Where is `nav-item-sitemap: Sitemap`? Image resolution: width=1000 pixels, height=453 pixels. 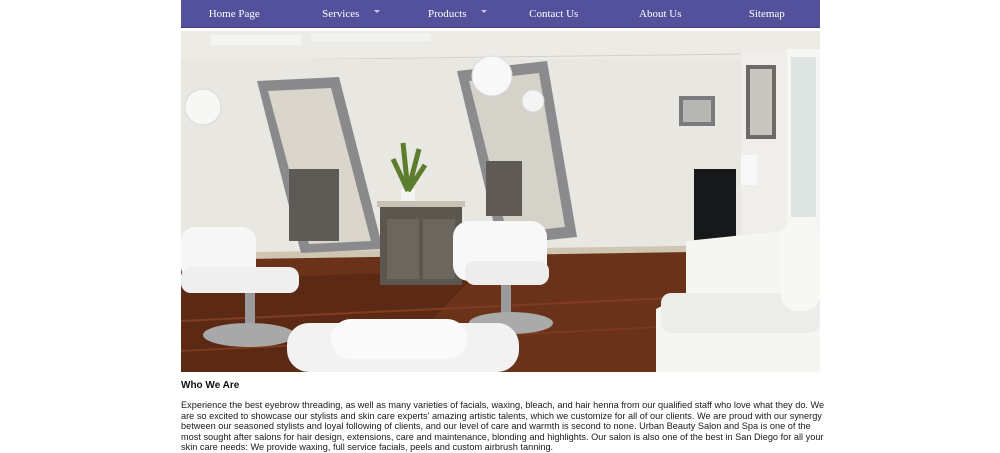
nav-item-sitemap: Sitemap is located at coordinates (767, 13).